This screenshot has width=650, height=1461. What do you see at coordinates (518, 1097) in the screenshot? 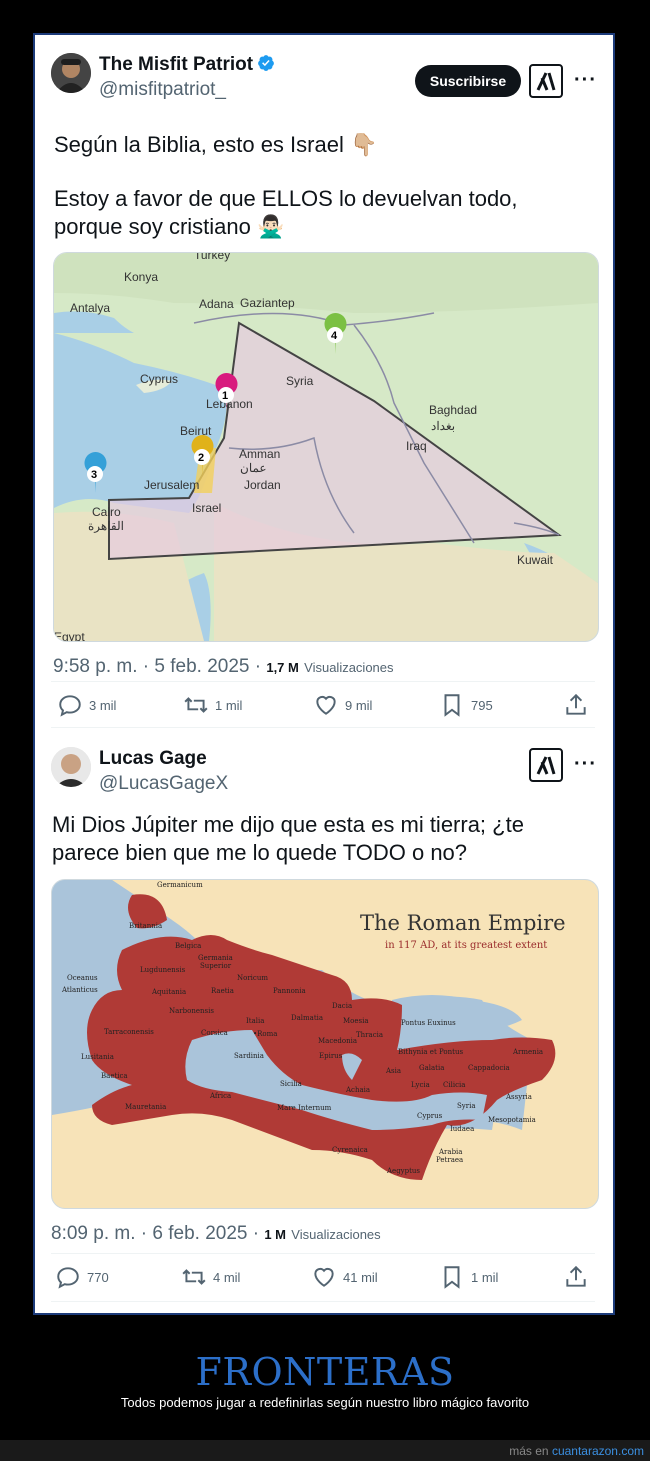
I see `label-assyria: Assyria` at bounding box center [518, 1097].